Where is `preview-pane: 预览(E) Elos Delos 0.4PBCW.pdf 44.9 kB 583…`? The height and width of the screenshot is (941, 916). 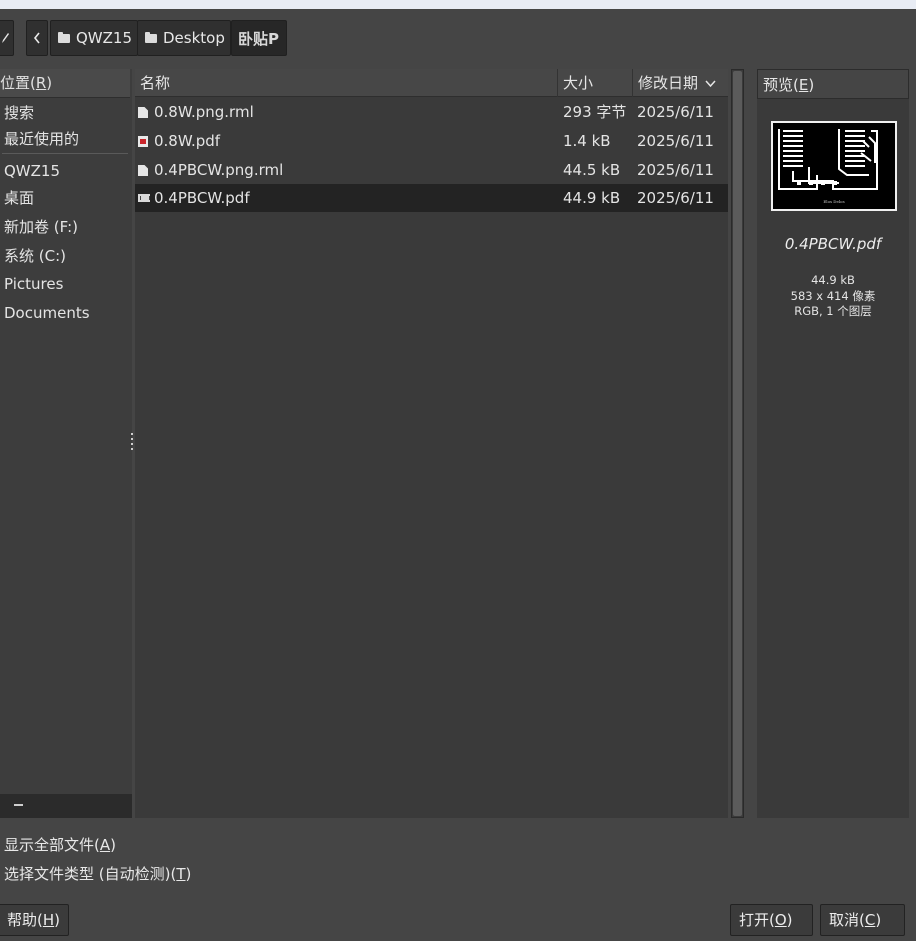
preview-pane: 预览(E) Elos Delos 0.4PBCW.pdf 44.9 kB 583… is located at coordinates (833, 443).